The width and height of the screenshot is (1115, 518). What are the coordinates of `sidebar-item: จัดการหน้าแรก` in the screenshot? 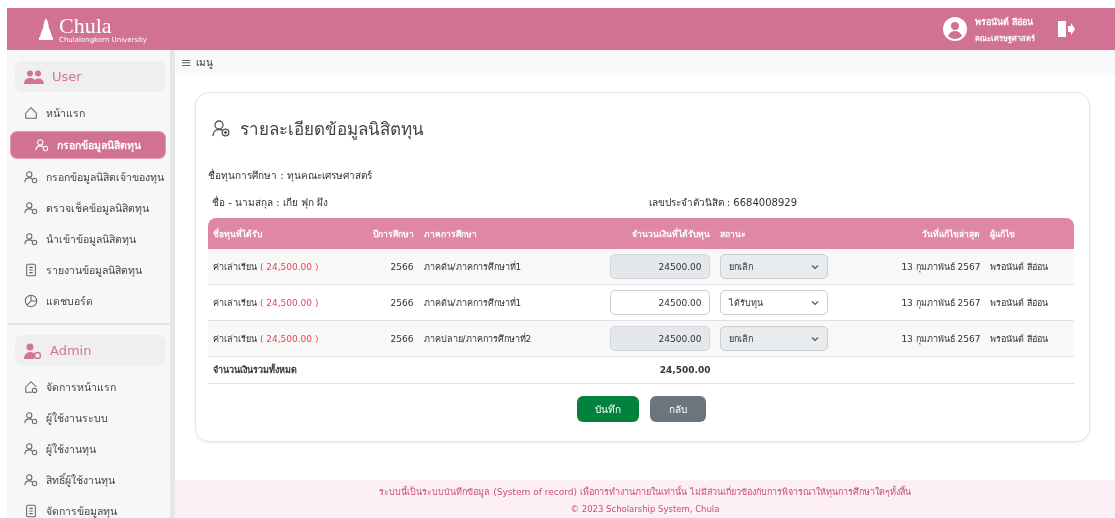 It's located at (88, 387).